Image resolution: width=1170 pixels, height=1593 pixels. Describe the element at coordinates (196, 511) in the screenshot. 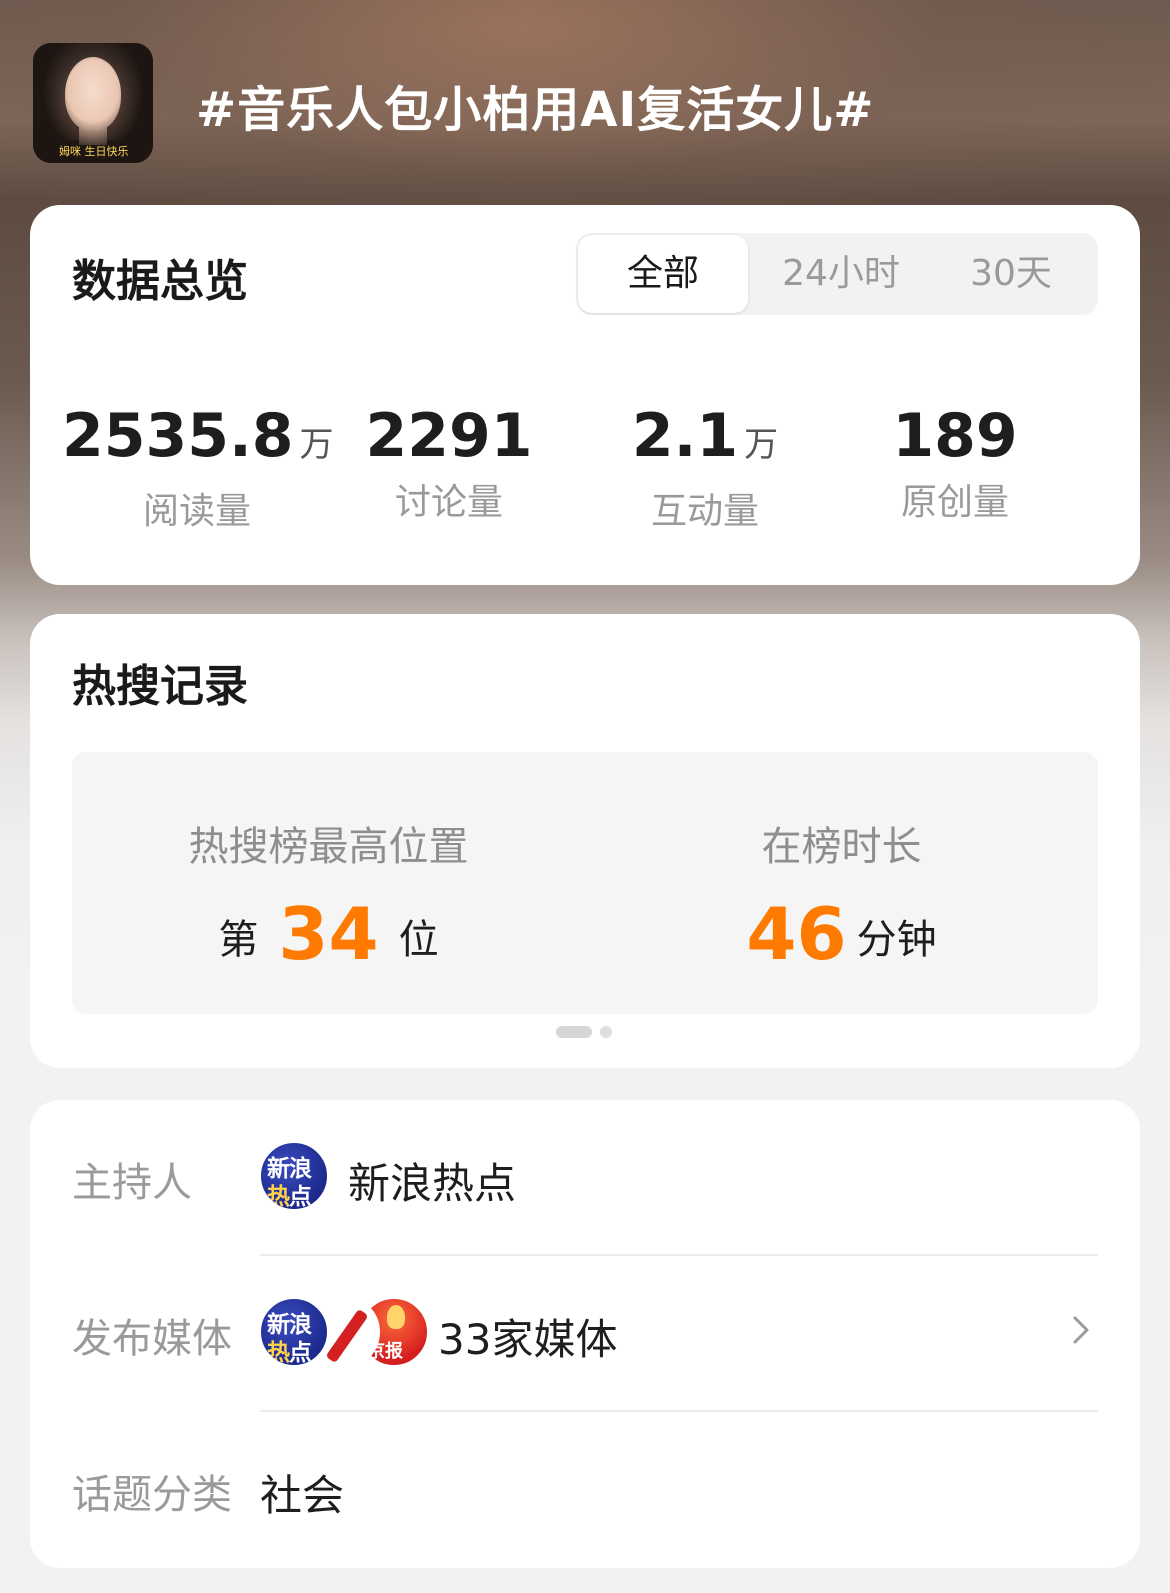

I see `stat-reads-label: 阅读量` at that location.